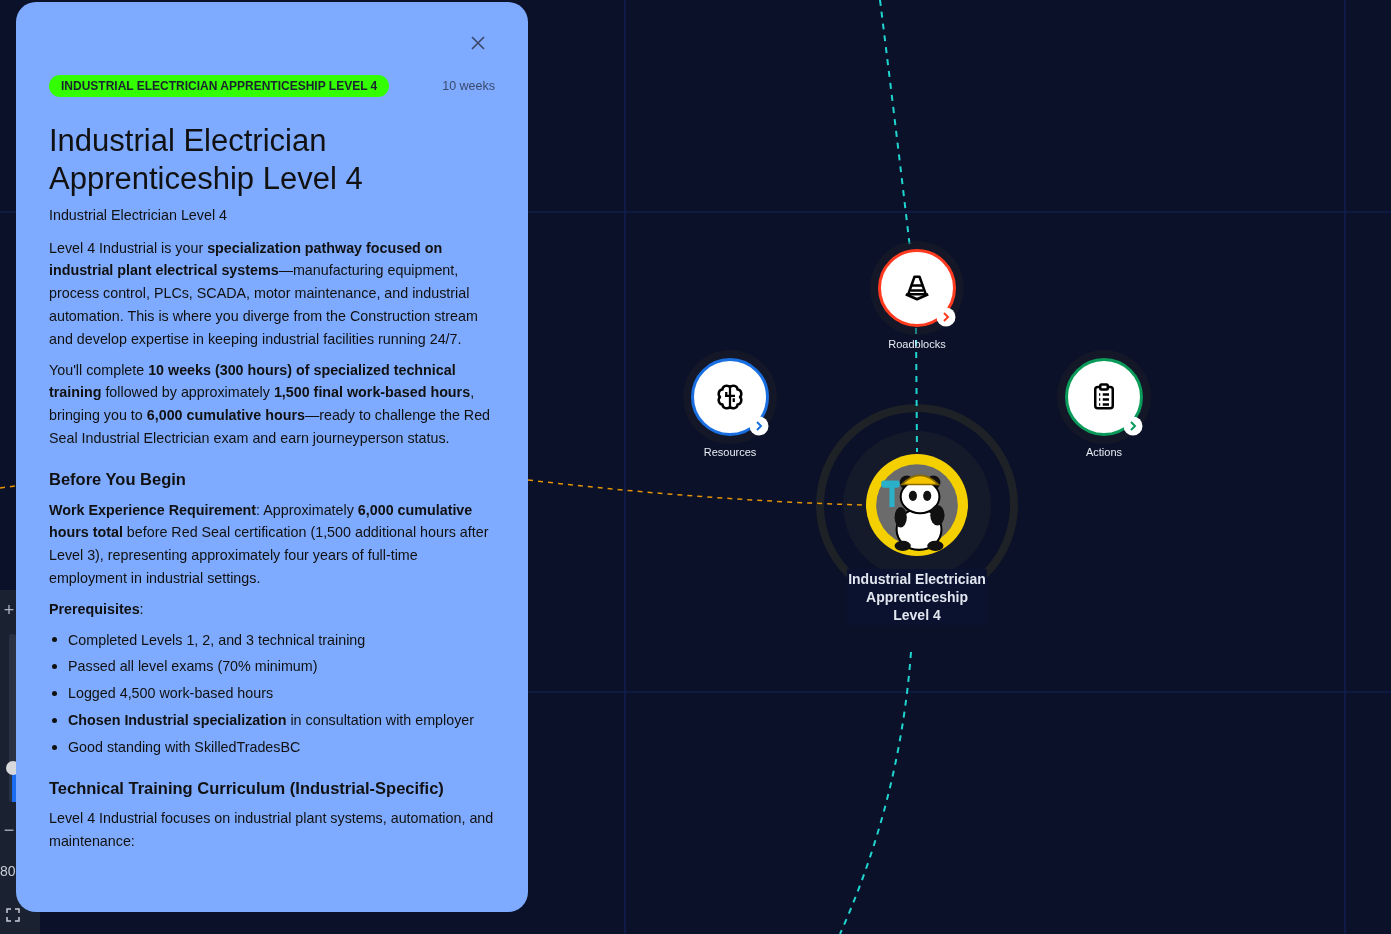 This screenshot has height=934, width=1391. What do you see at coordinates (97, 609) in the screenshot?
I see `body-paragraph: Prerequisites:` at bounding box center [97, 609].